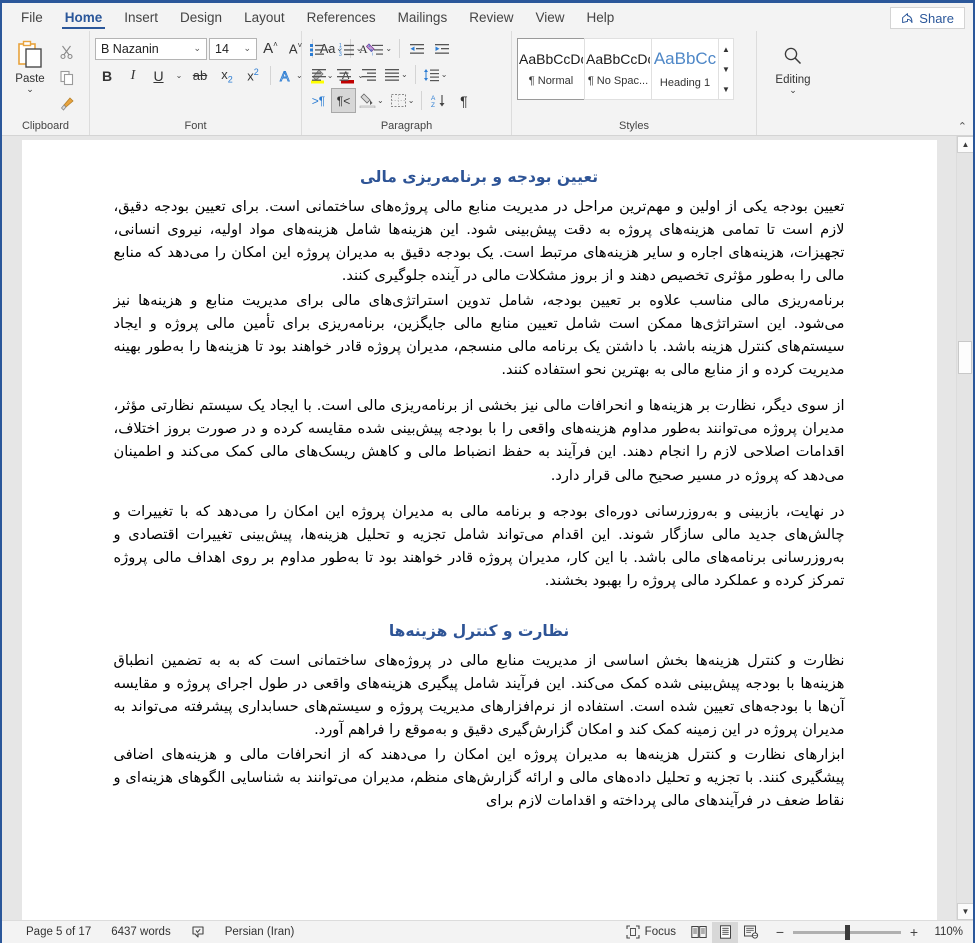 The width and height of the screenshot is (975, 943). Describe the element at coordinates (30, 89) in the screenshot. I see `paste-dropdown-chevron-down-icon: ⌄` at that location.